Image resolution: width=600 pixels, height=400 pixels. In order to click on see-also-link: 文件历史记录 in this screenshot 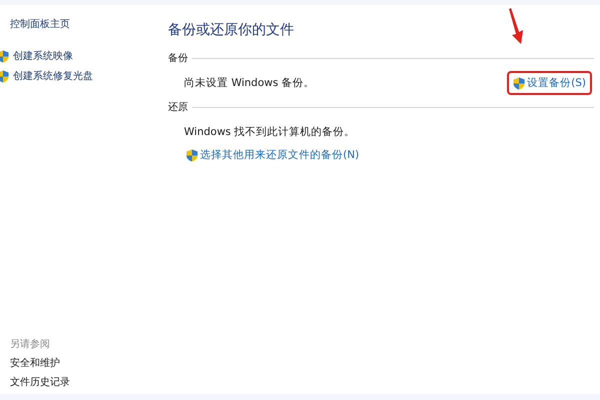, I will do `click(85, 384)`.